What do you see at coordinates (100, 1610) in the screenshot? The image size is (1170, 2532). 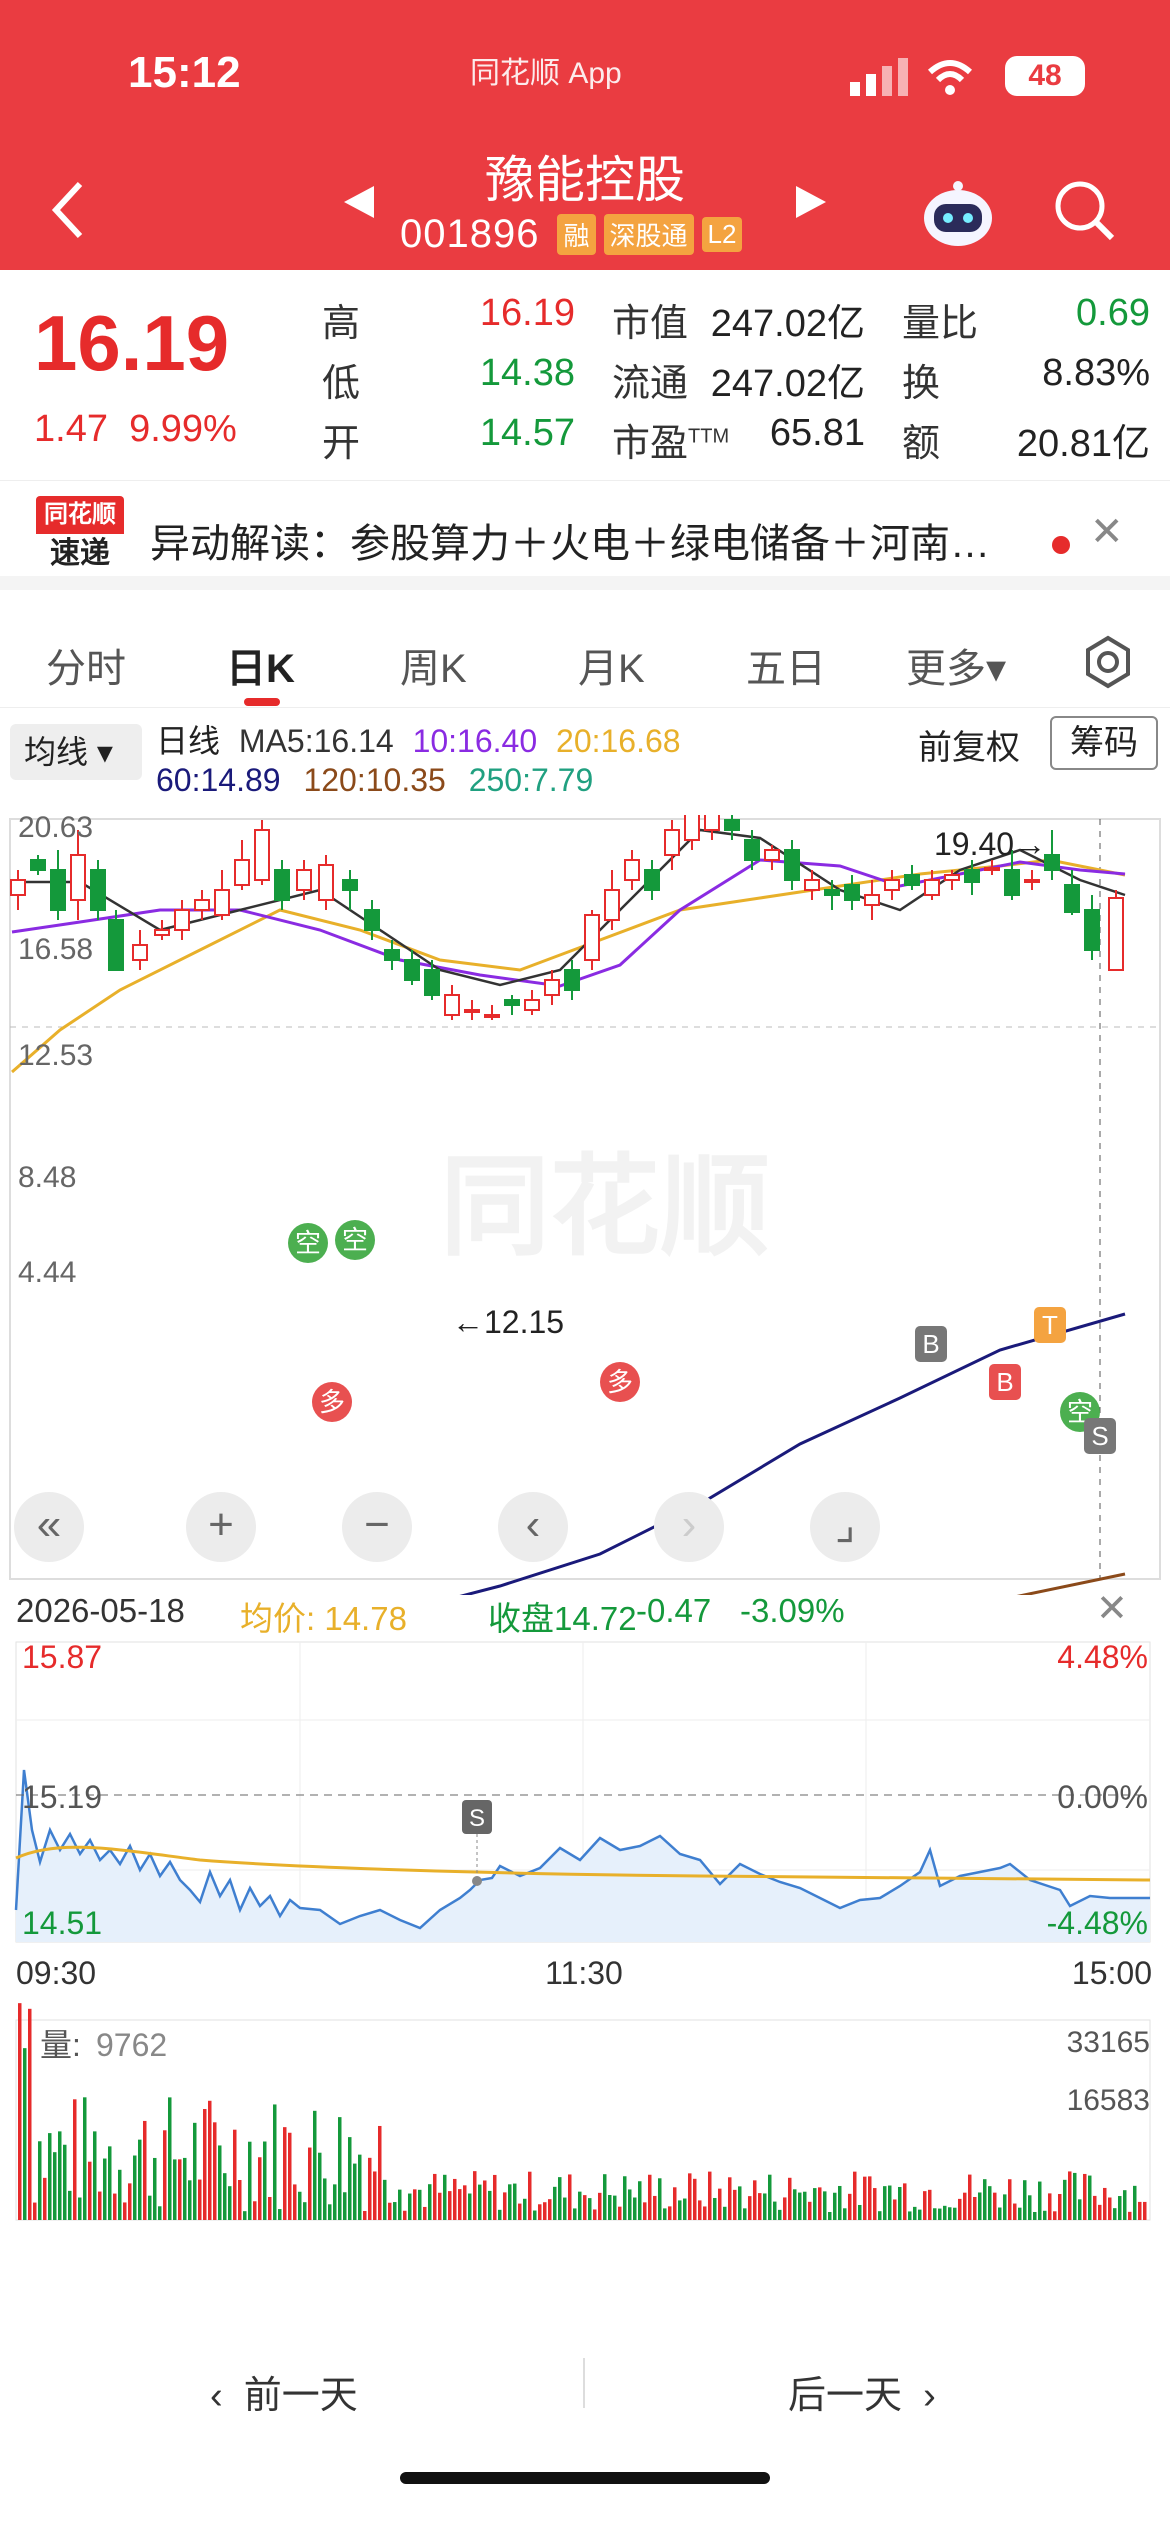 I see `intraday-date: 2026-05-18` at bounding box center [100, 1610].